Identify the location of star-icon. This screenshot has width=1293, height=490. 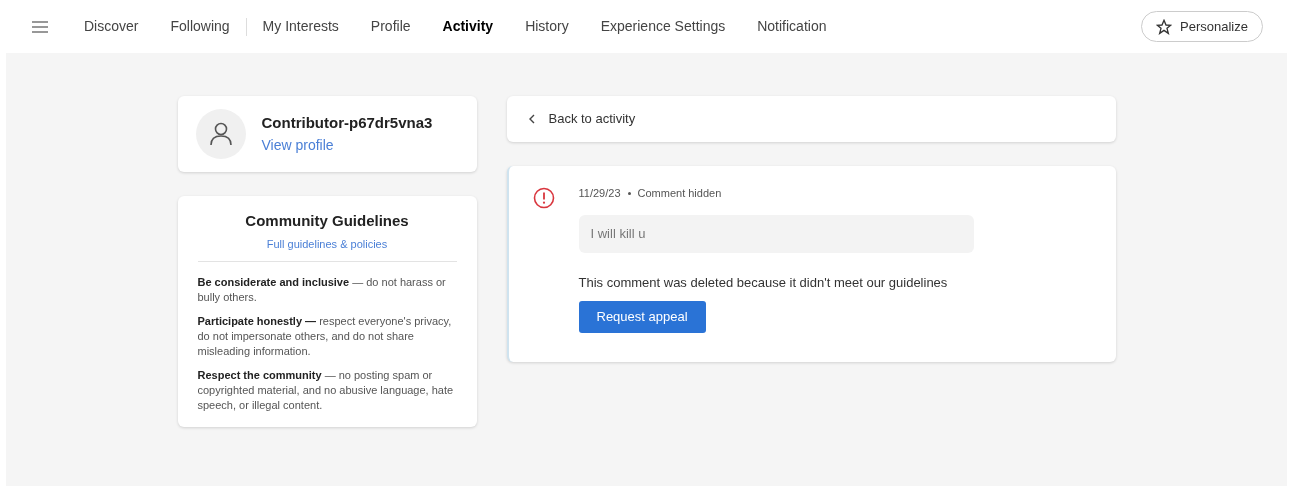
(1164, 26).